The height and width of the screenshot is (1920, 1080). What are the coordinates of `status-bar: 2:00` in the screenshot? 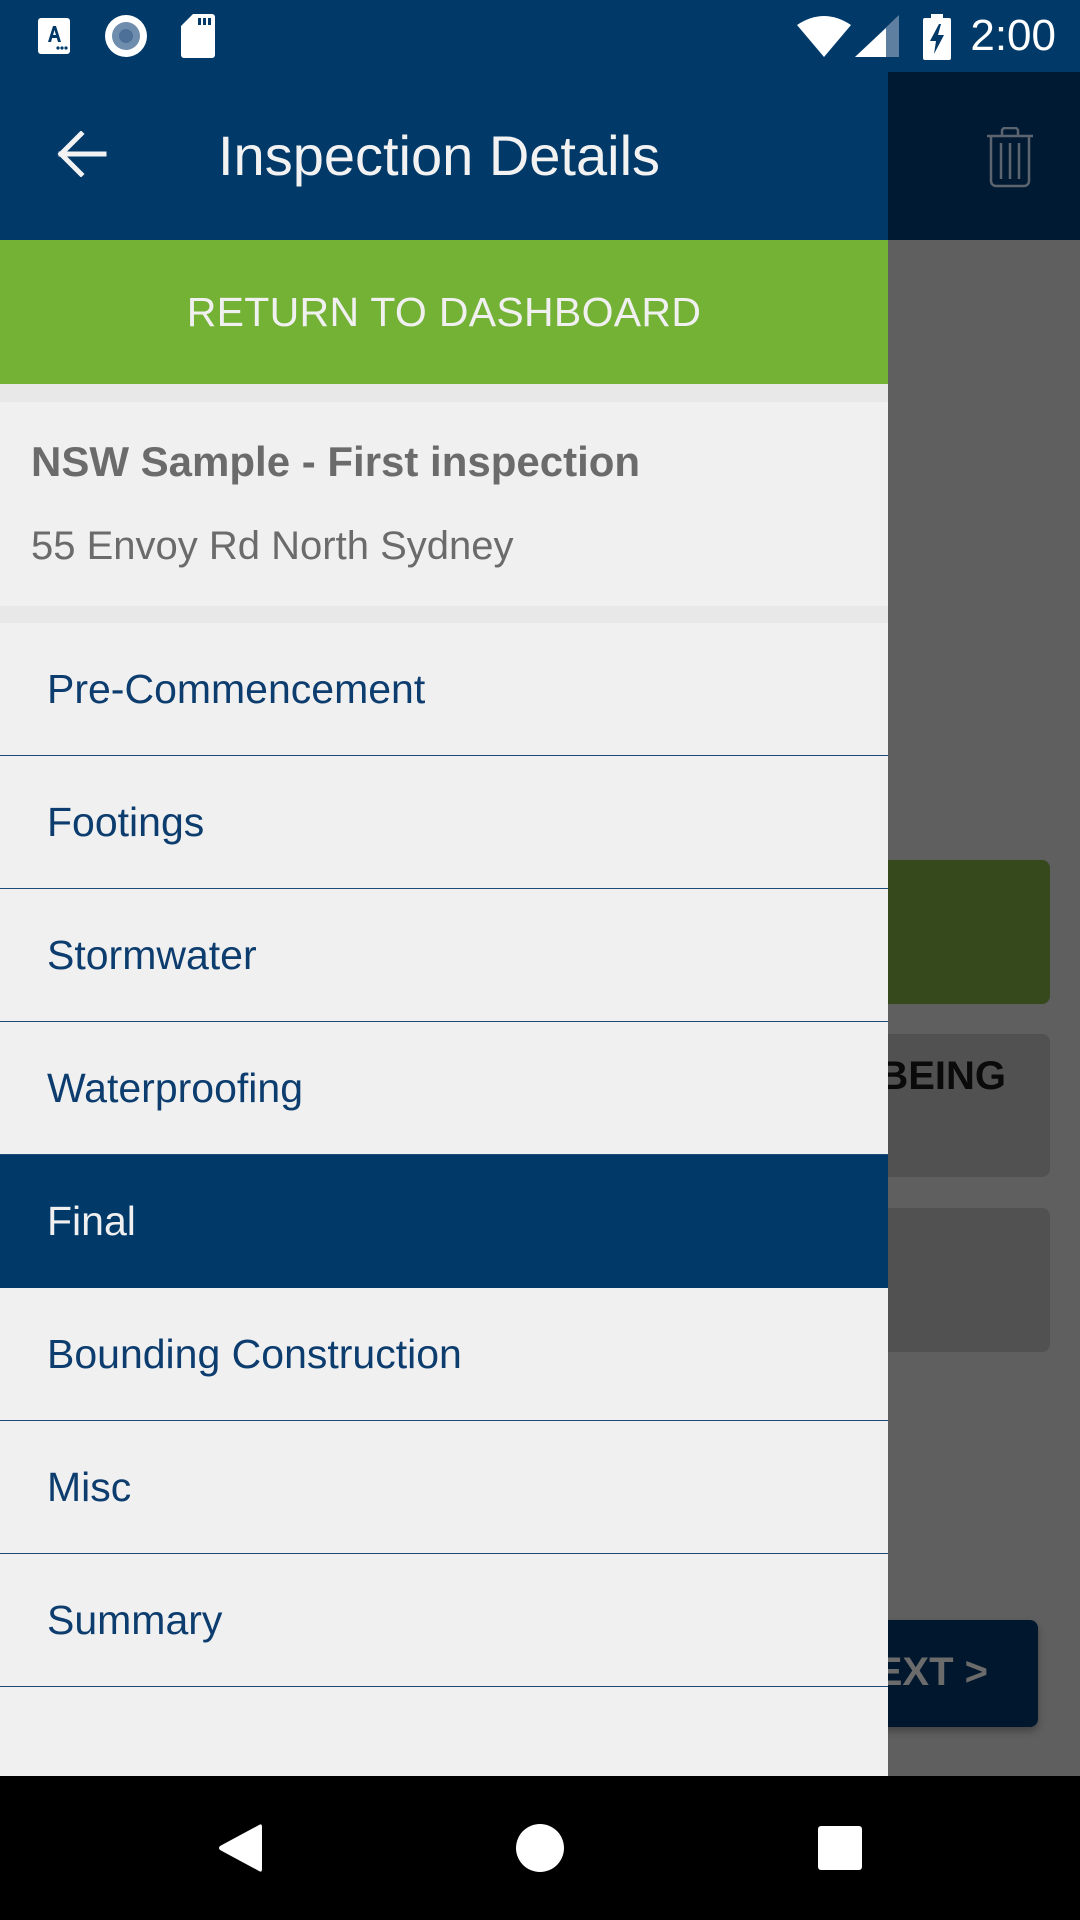 It's located at (540, 36).